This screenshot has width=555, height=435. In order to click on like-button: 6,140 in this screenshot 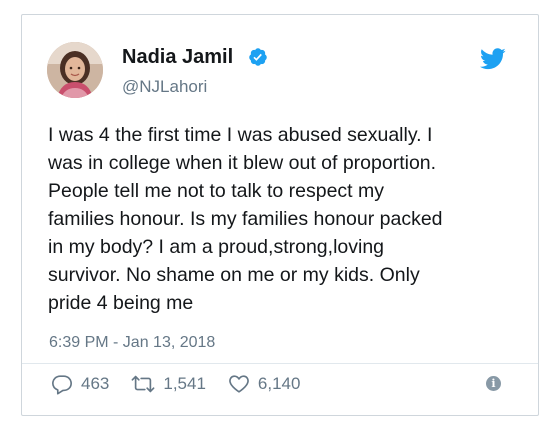, I will do `click(264, 384)`.